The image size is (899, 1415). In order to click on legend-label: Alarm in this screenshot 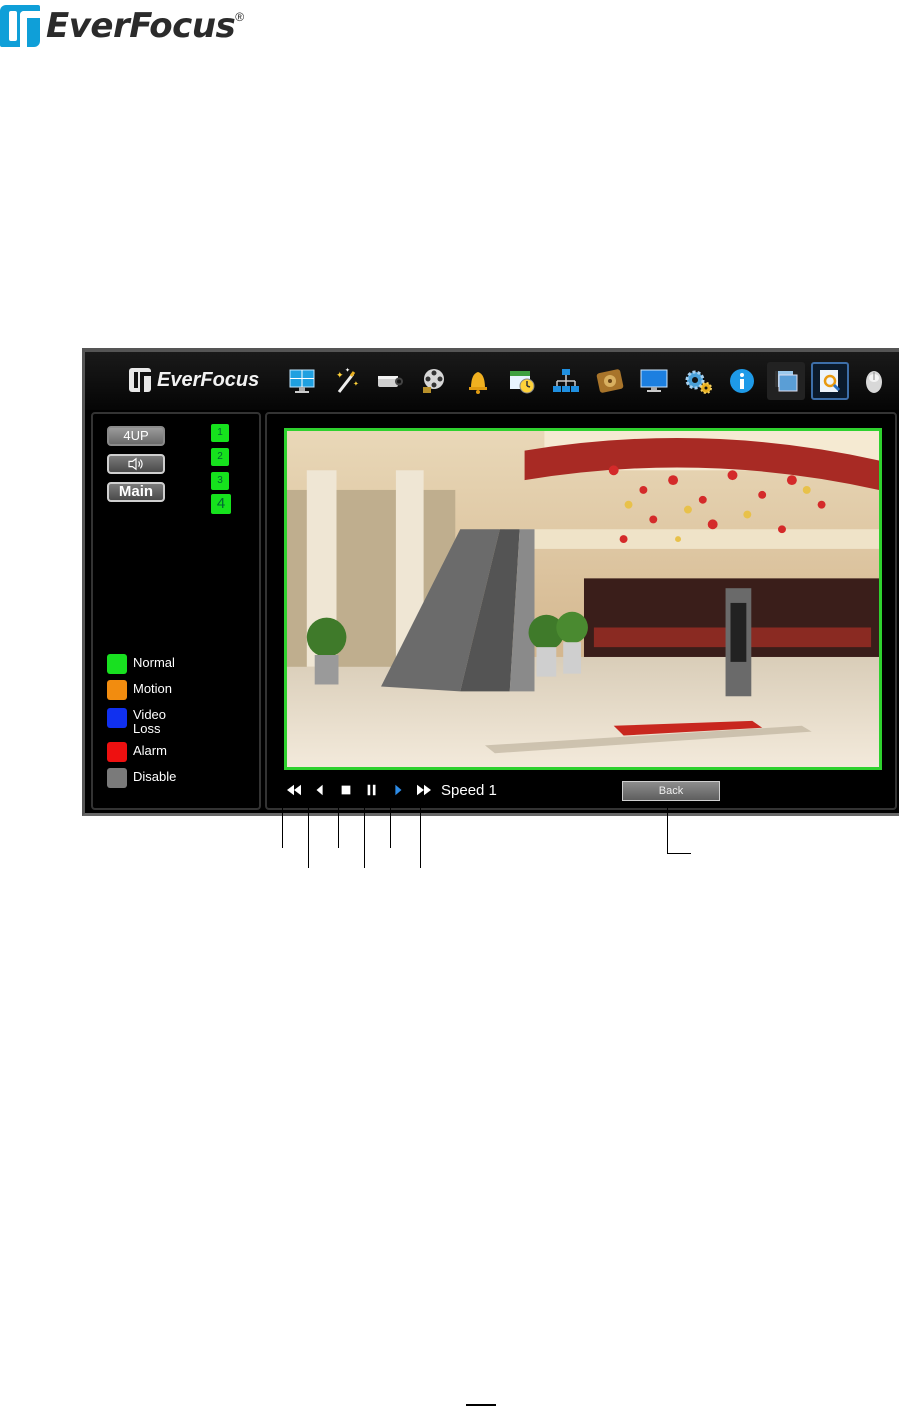, I will do `click(150, 750)`.